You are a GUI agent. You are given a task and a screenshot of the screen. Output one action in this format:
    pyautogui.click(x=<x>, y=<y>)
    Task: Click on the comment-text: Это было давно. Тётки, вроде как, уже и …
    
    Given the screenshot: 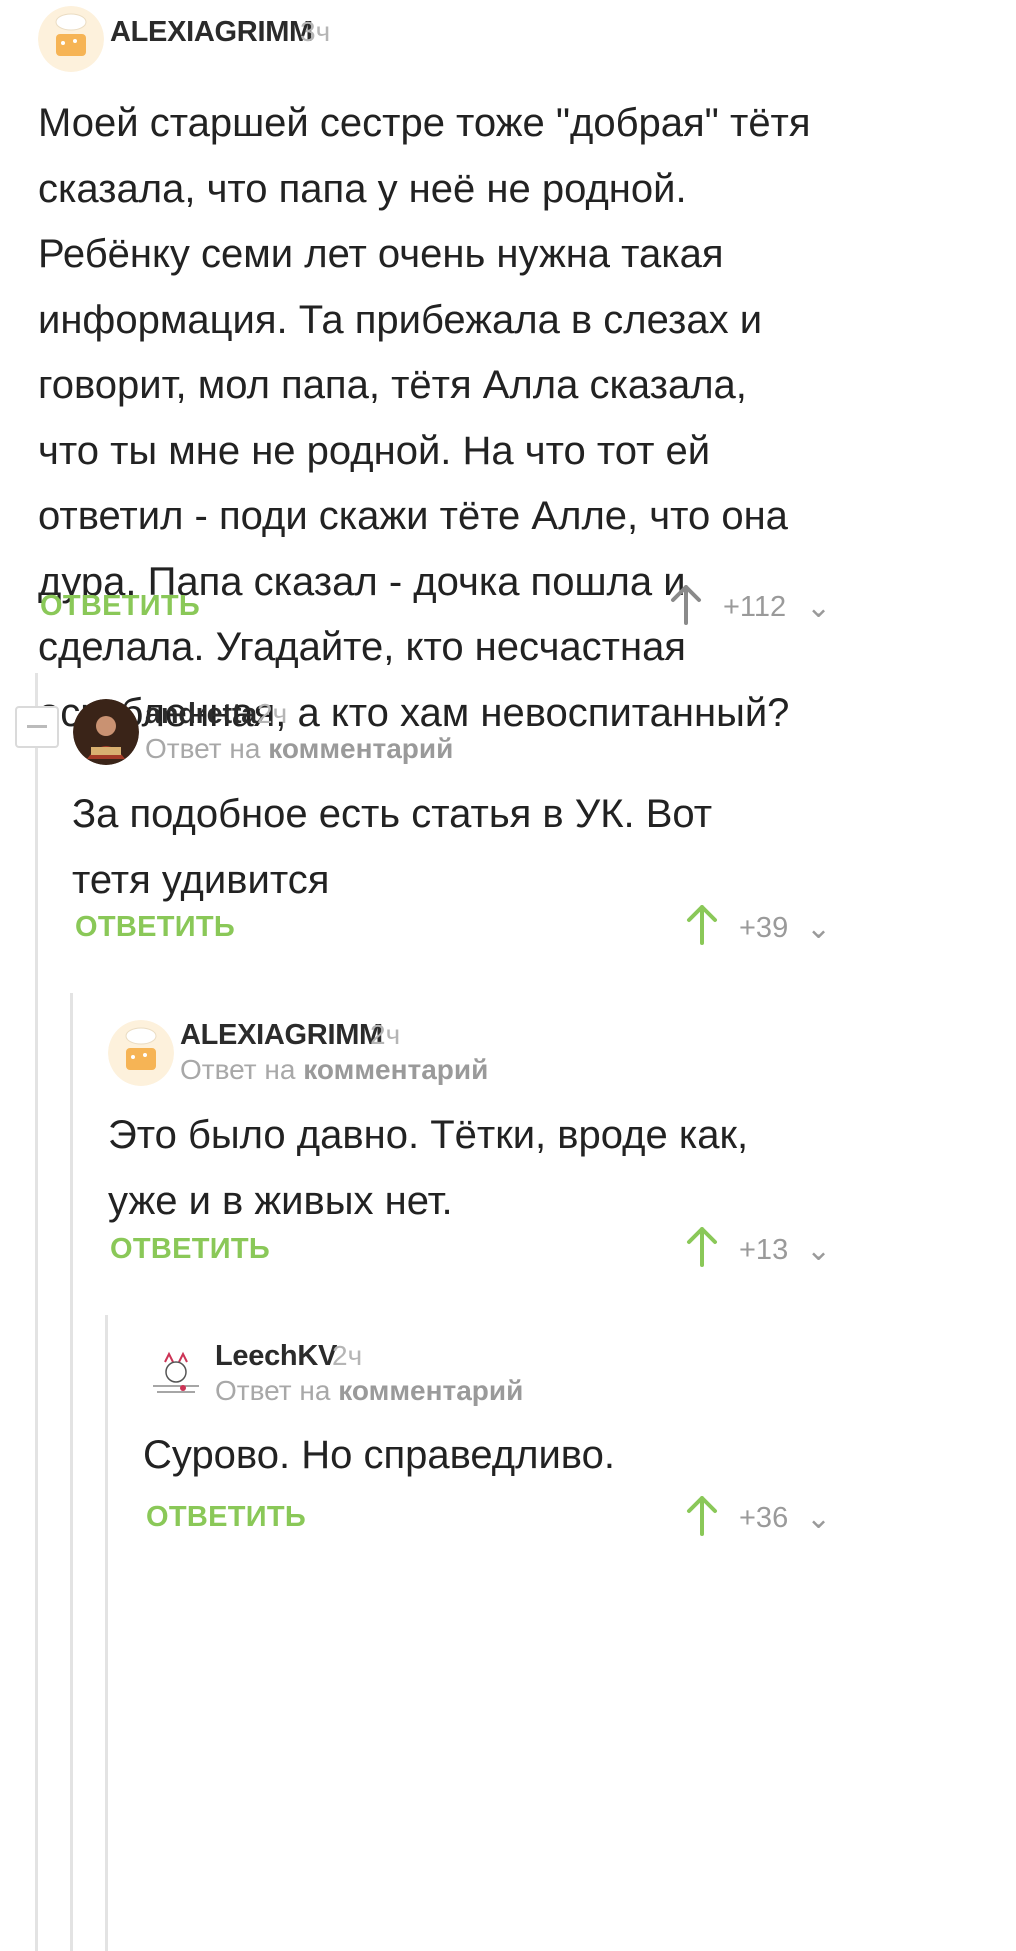 What is the action you would take?
    pyautogui.click(x=428, y=1168)
    